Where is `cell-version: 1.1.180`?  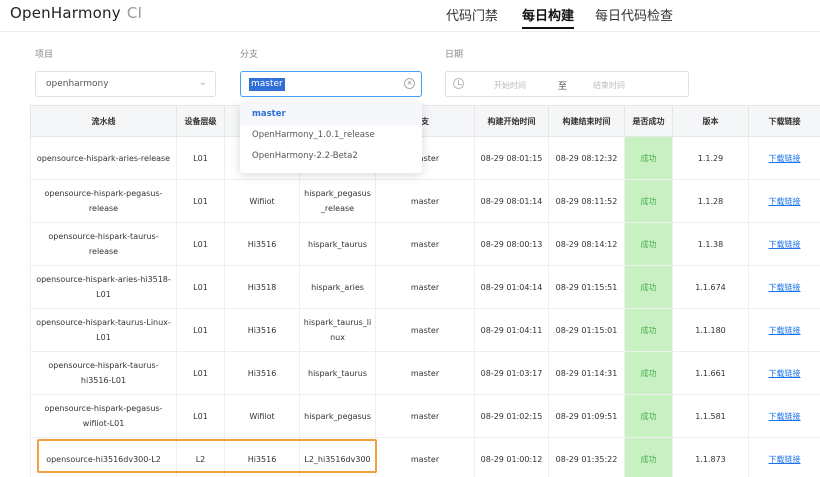 cell-version: 1.1.180 is located at coordinates (710, 330).